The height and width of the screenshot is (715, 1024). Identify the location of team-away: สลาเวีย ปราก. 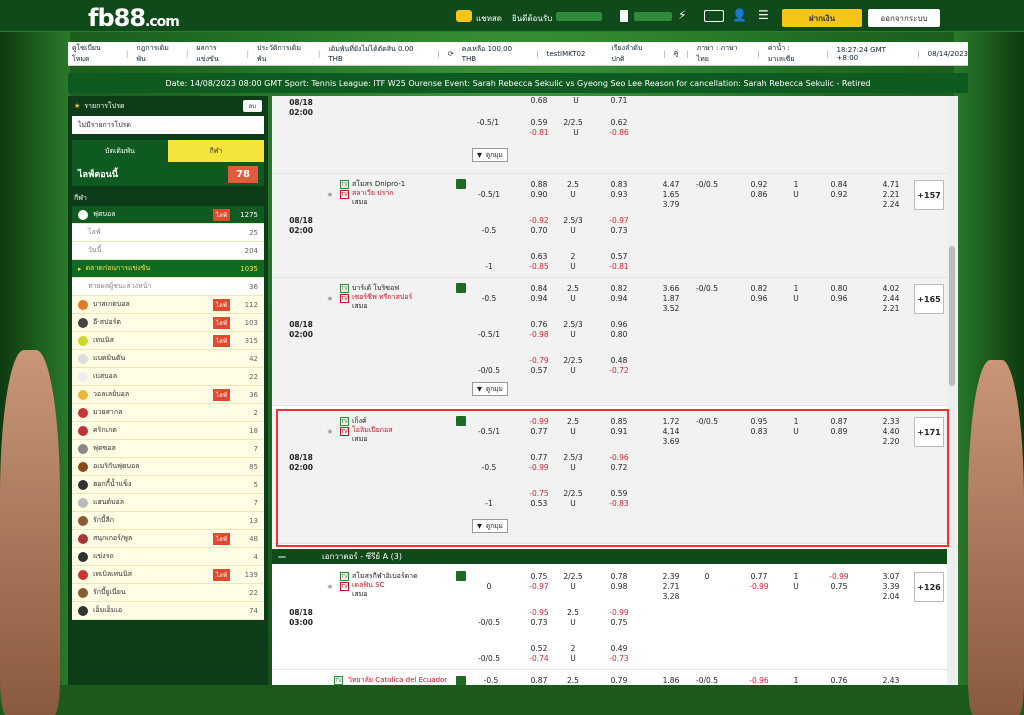
(402, 193).